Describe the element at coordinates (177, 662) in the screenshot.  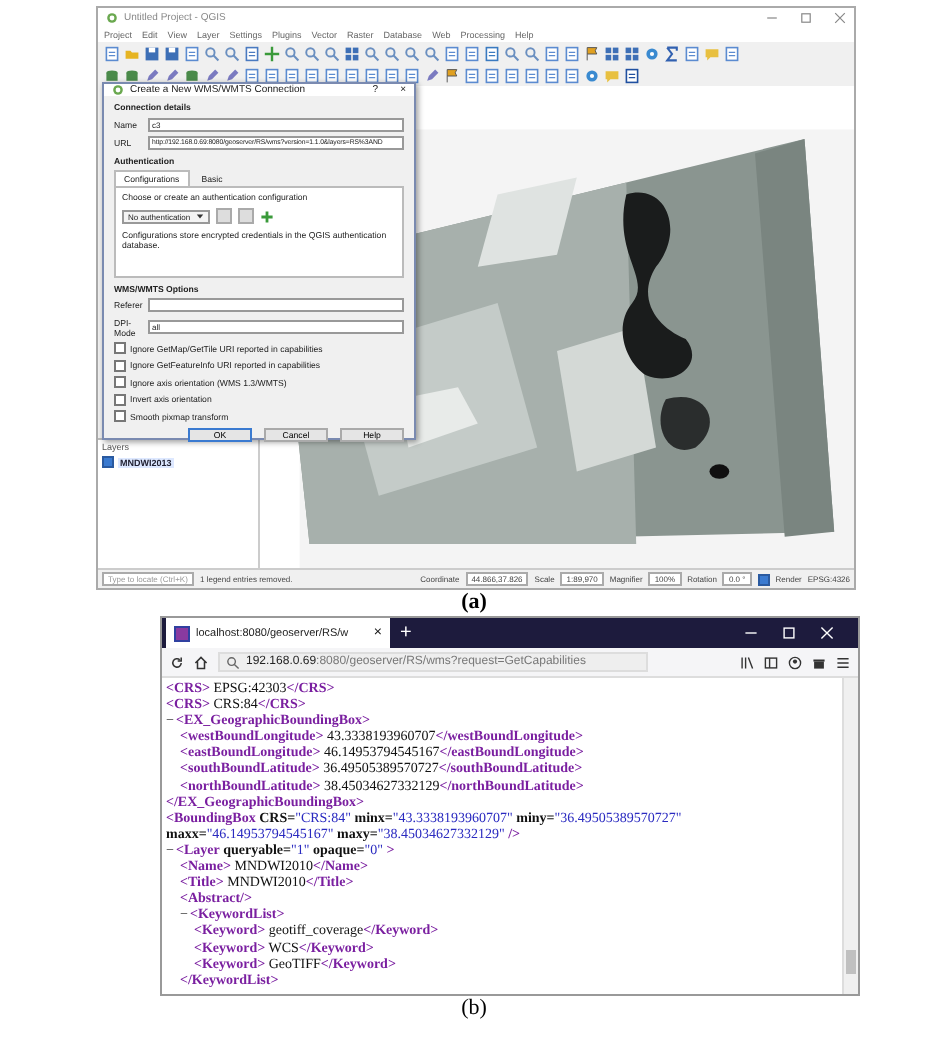
I see `reload-icon` at that location.